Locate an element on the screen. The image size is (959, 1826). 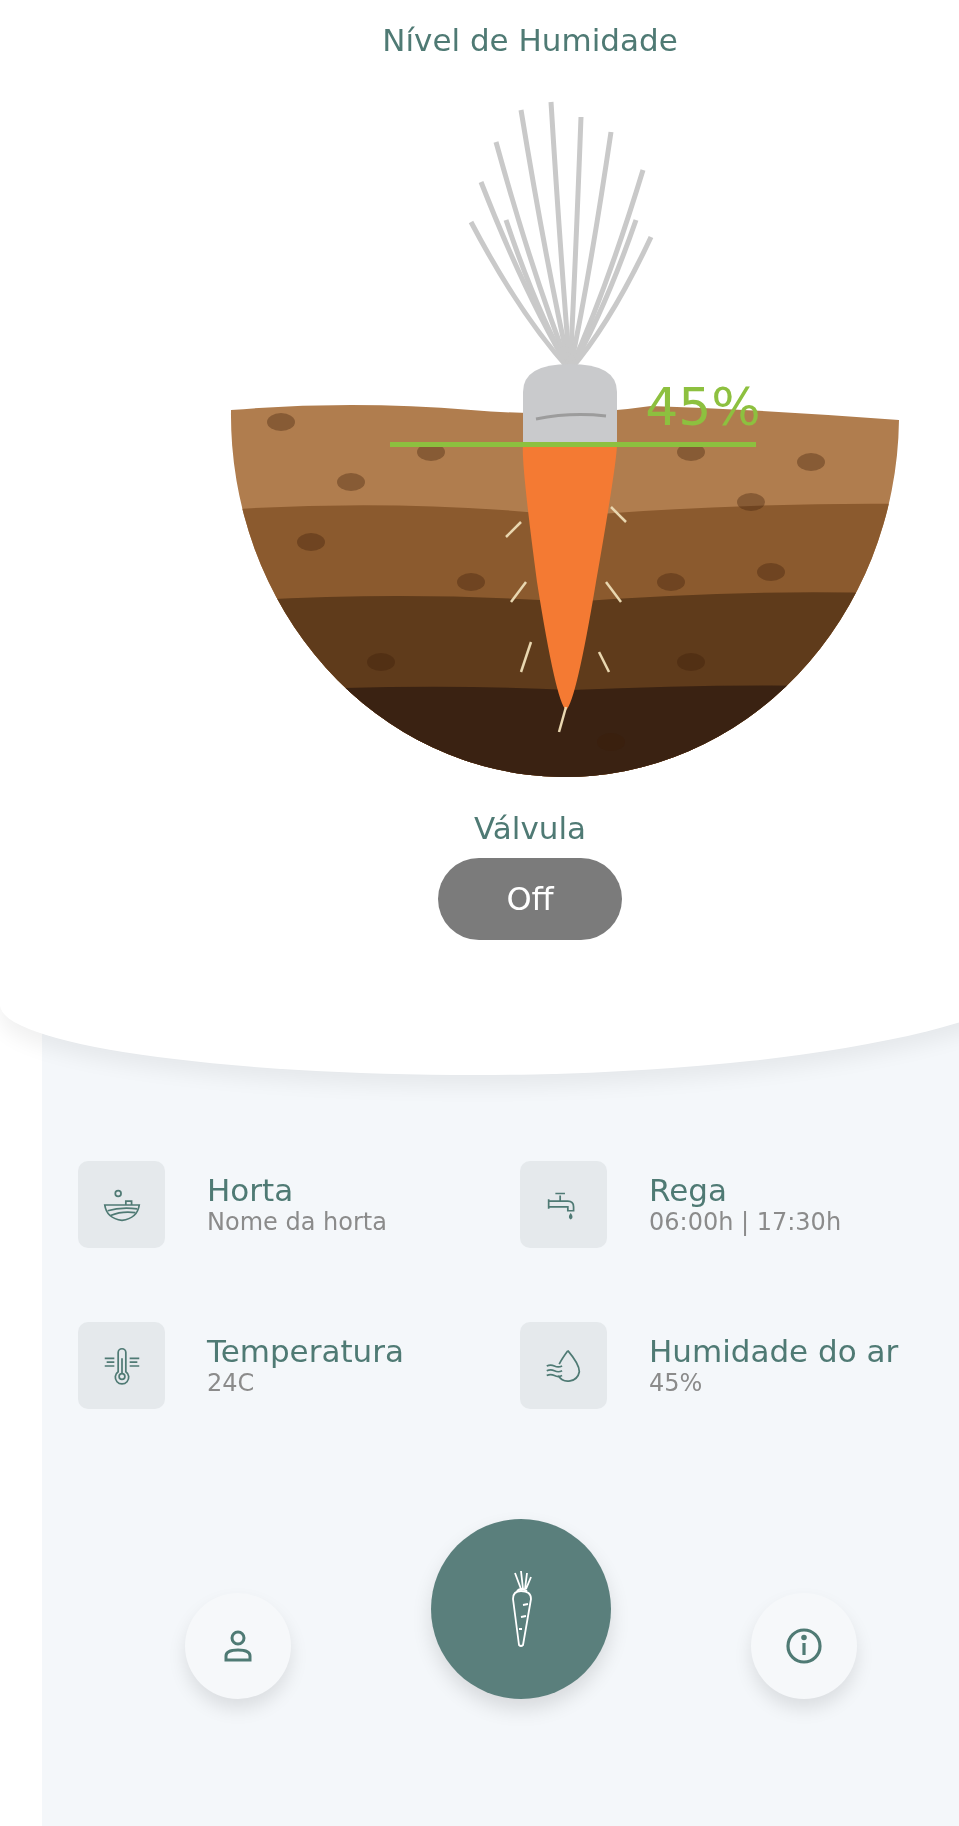
info-icon is located at coordinates (804, 1646).